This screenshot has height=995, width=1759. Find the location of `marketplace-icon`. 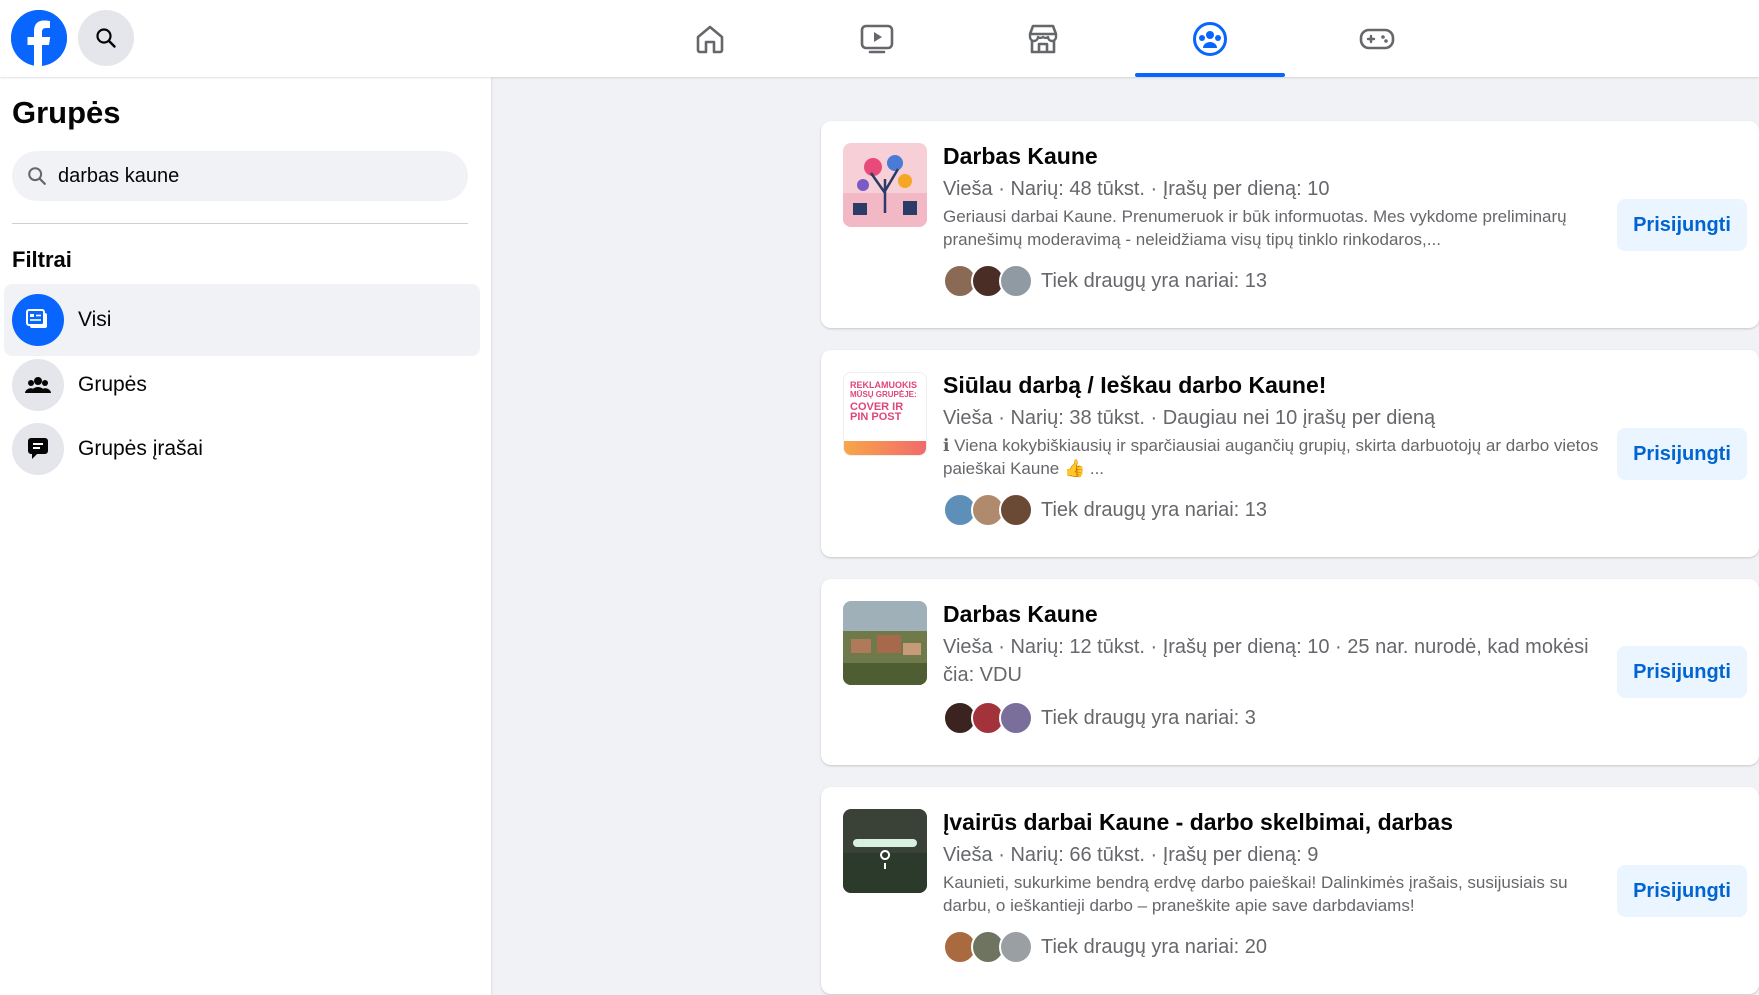

marketplace-icon is located at coordinates (1043, 38).